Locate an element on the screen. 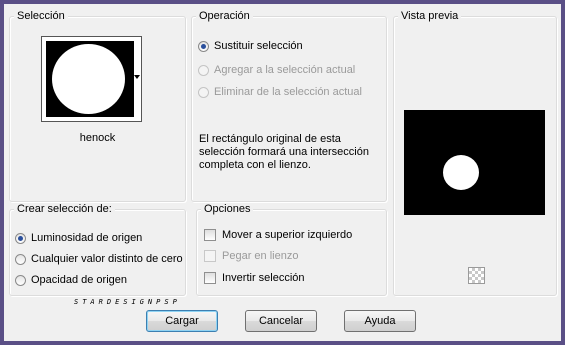 This screenshot has width=565, height=345. thumbnail-dropdown-arrow-icon is located at coordinates (137, 77).